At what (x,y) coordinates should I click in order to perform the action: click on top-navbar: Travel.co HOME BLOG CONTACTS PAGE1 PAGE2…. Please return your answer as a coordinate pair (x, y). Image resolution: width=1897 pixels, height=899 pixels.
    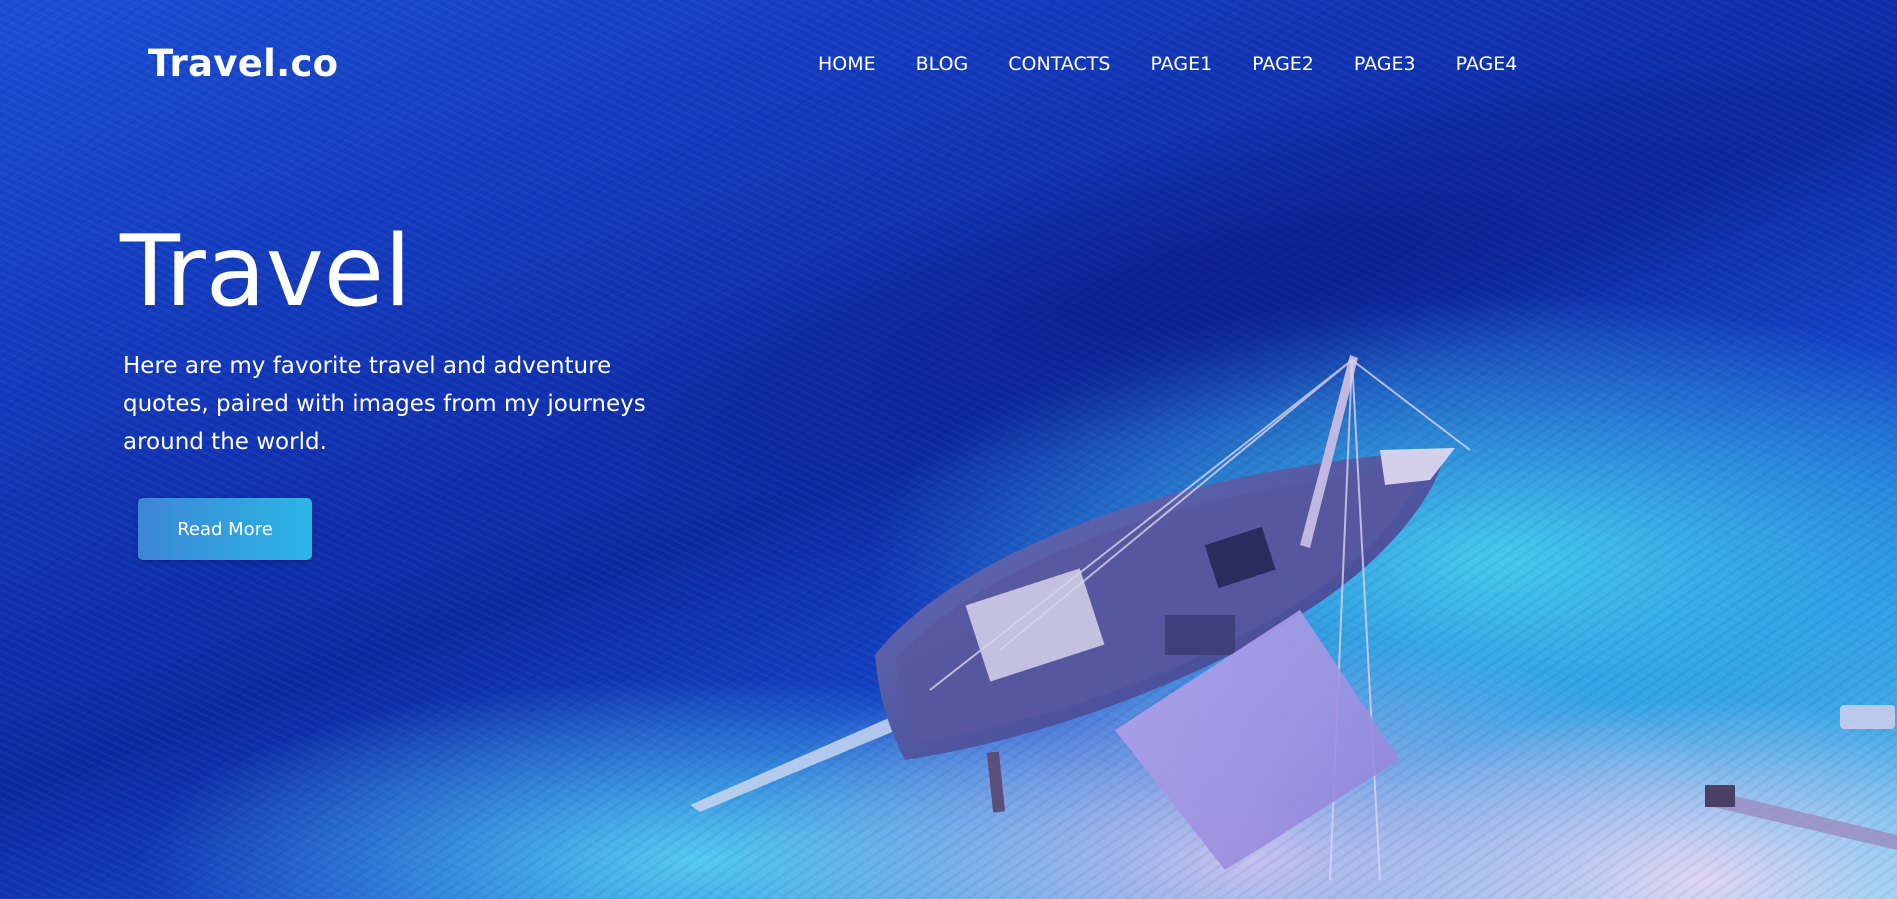
    Looking at the image, I should click on (948, 65).